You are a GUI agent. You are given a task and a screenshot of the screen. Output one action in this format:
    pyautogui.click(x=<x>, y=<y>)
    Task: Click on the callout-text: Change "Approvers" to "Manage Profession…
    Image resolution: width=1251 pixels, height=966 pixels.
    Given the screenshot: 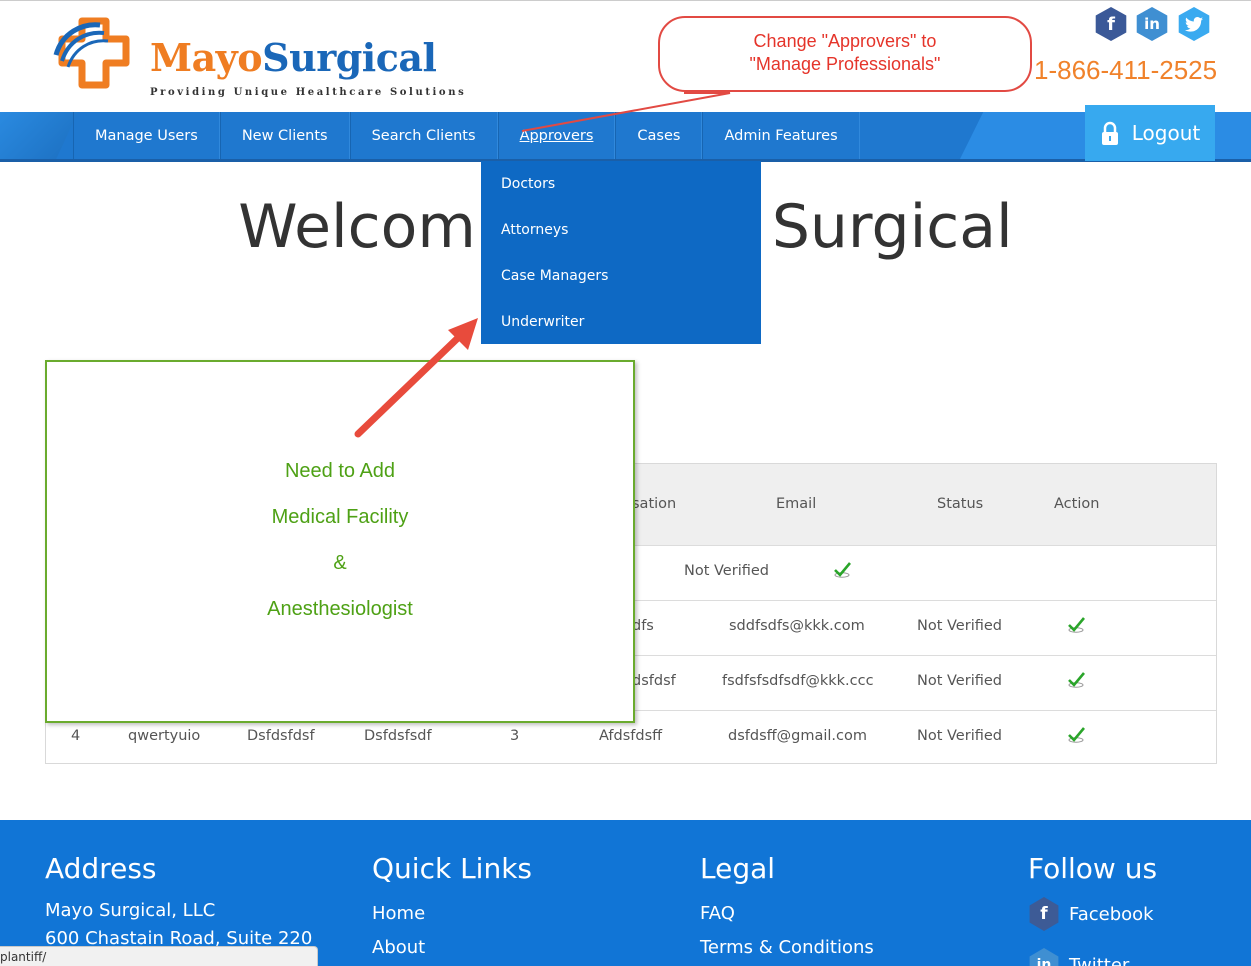 What is the action you would take?
    pyautogui.click(x=845, y=53)
    